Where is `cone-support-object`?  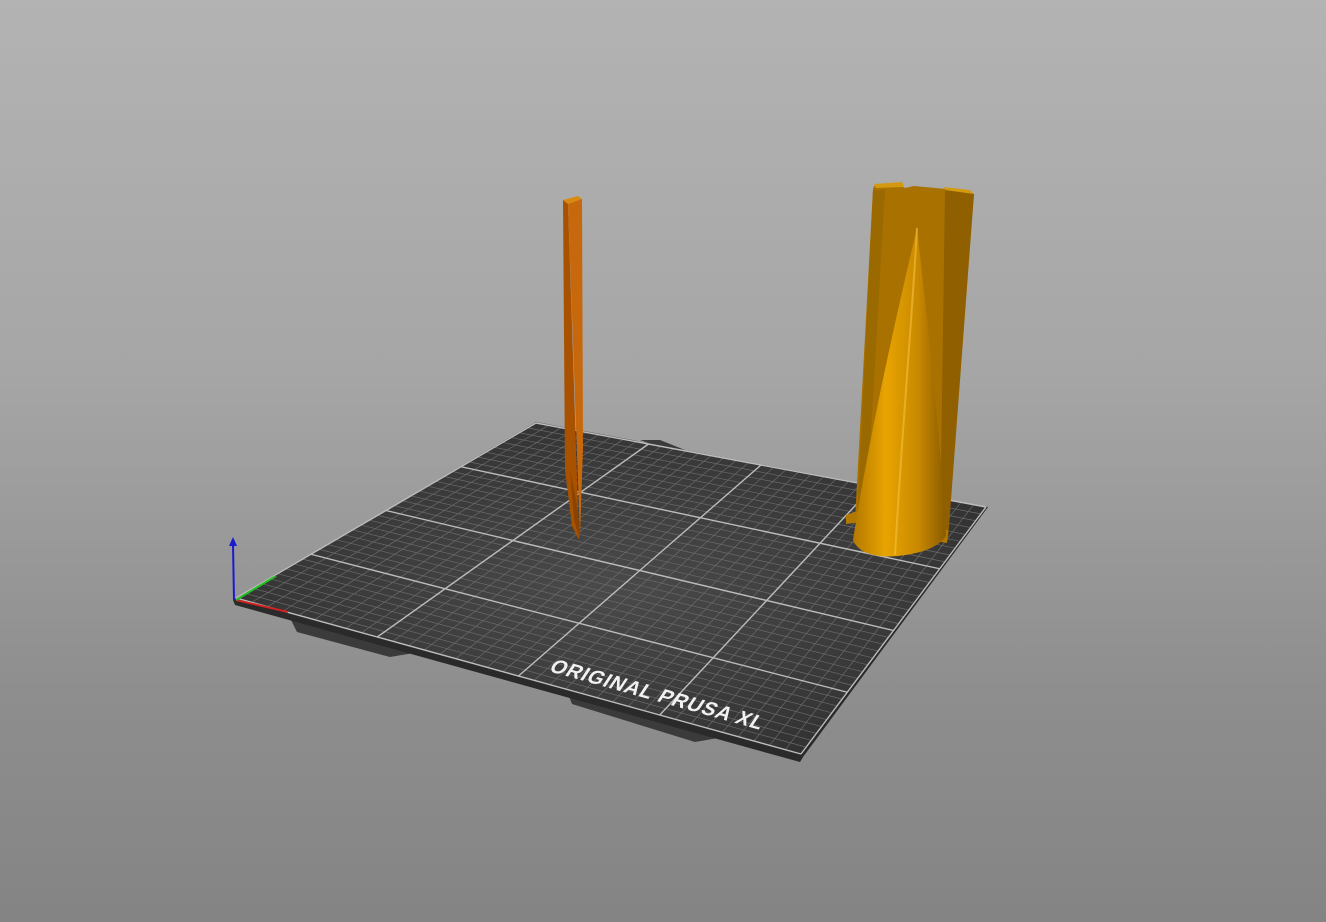
cone-support-object is located at coordinates (910, 369).